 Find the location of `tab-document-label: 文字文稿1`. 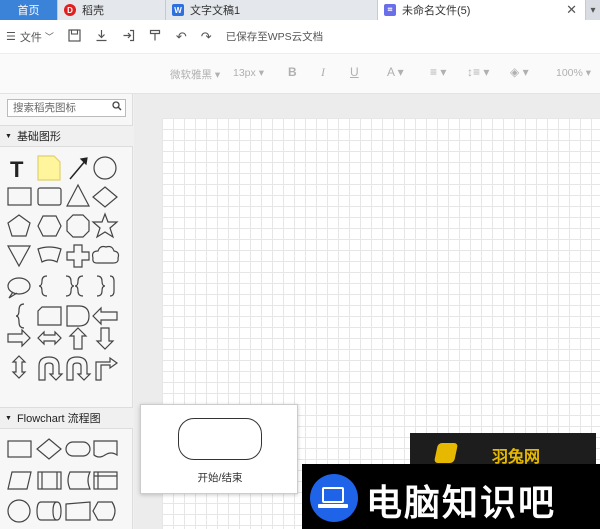

tab-document-label: 文字文稿1 is located at coordinates (215, 11).